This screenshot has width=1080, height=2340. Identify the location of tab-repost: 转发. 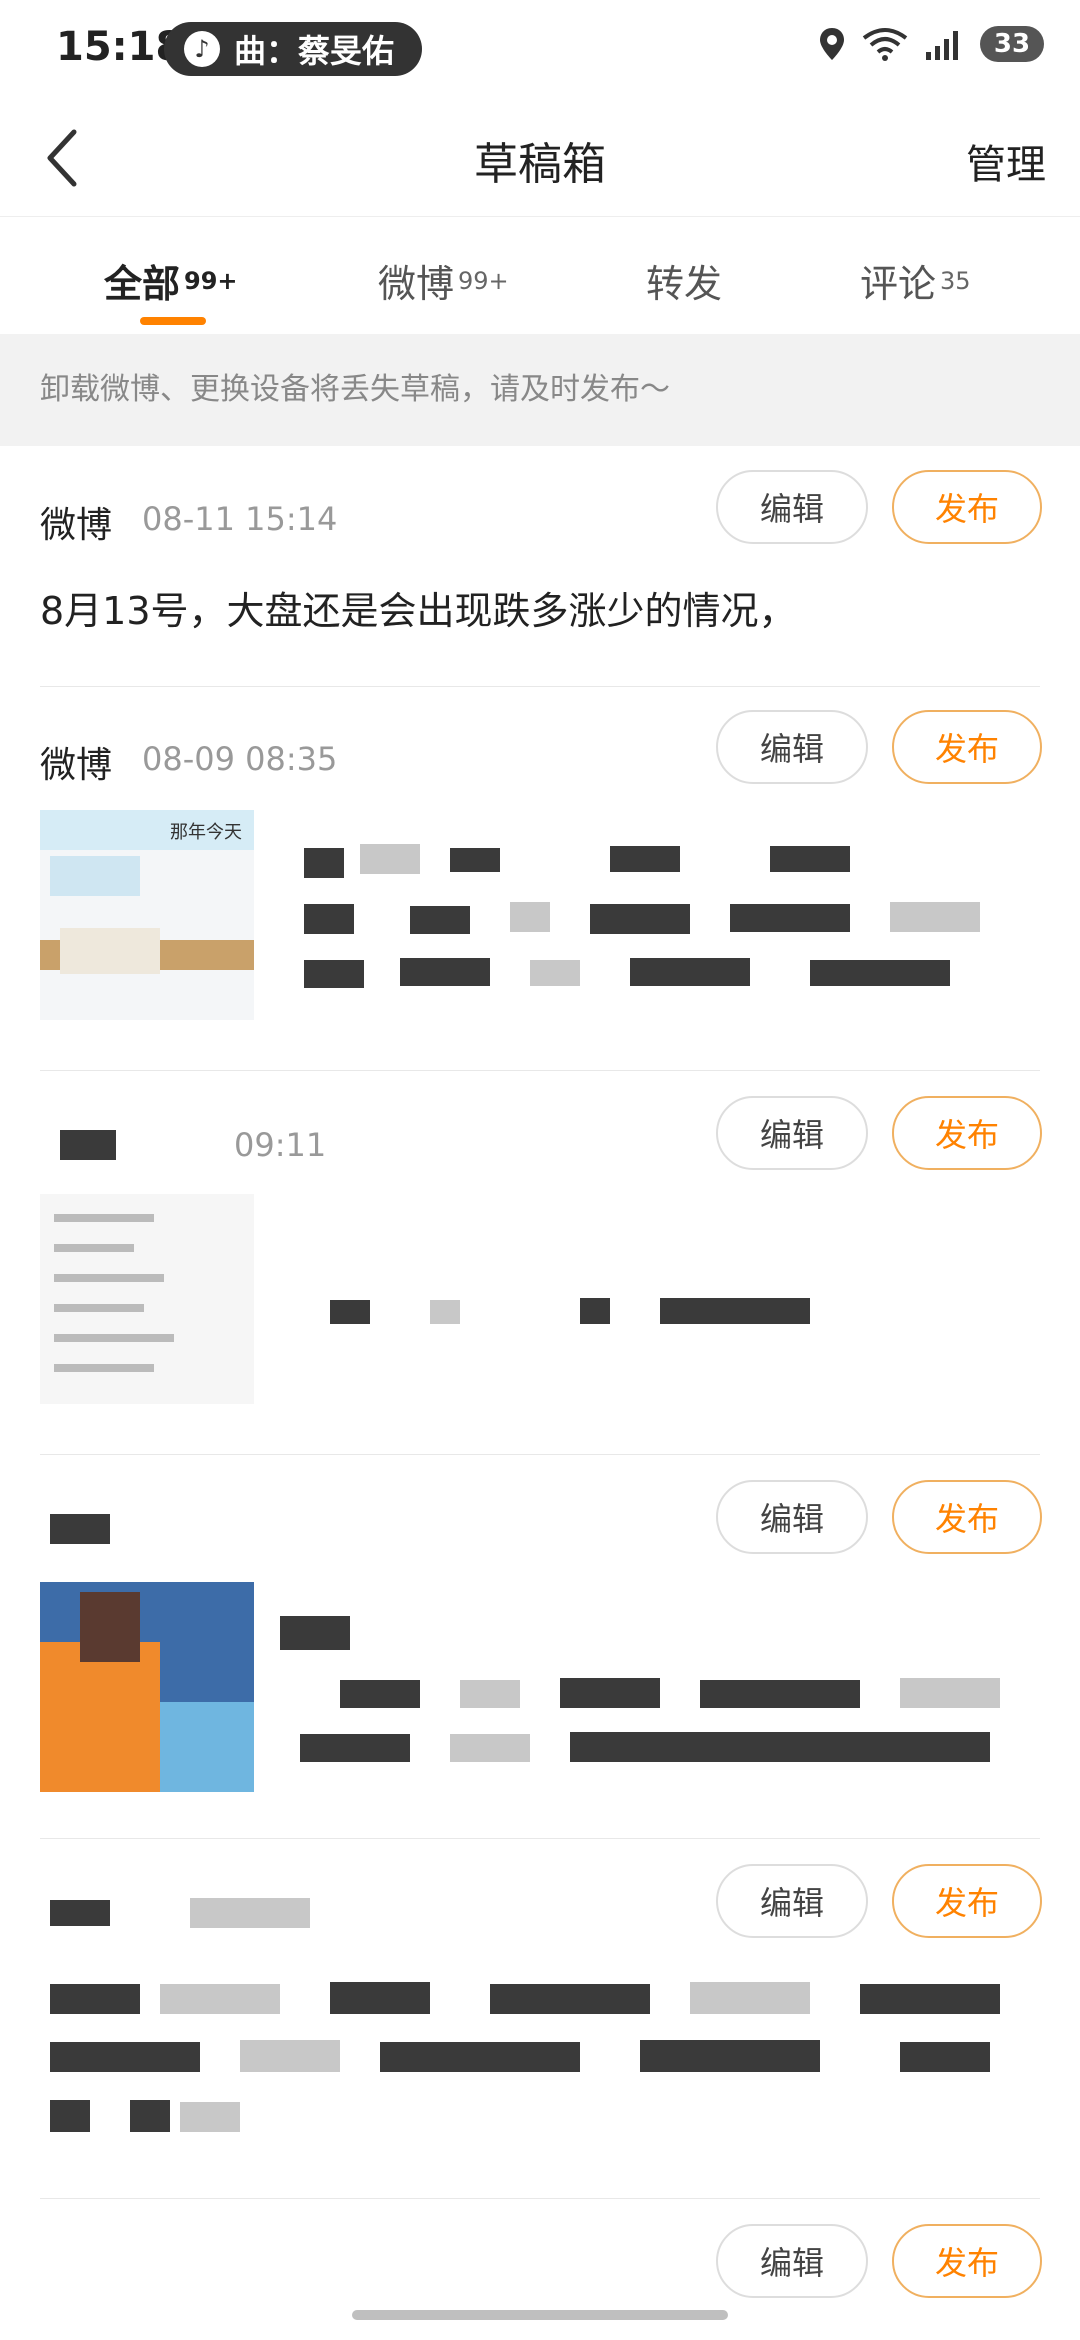
(684, 280).